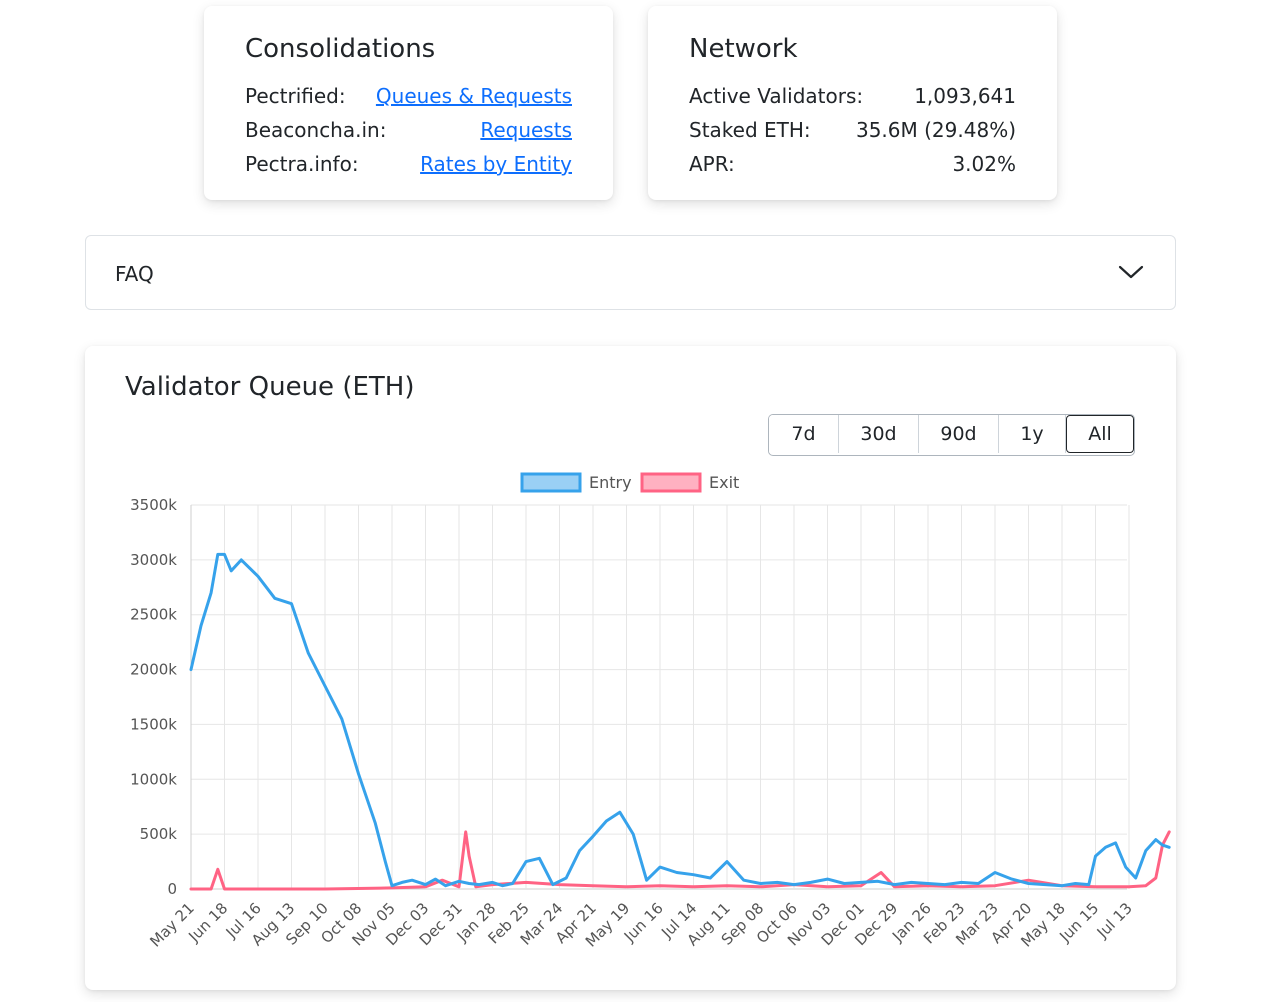 The height and width of the screenshot is (1002, 1280). I want to click on y-tick-label: 2000k, so click(153, 670).